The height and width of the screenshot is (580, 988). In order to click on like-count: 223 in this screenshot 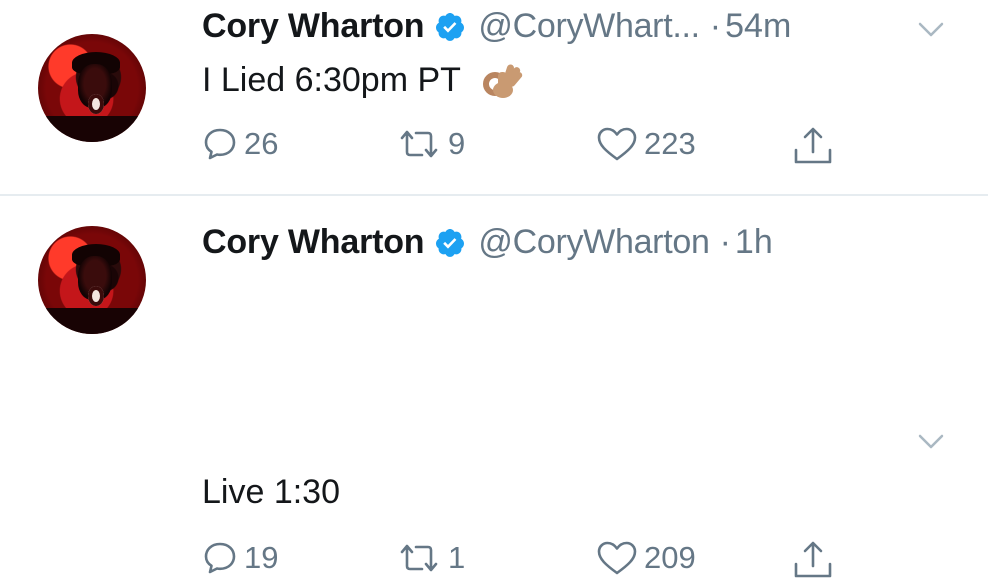, I will do `click(670, 143)`.